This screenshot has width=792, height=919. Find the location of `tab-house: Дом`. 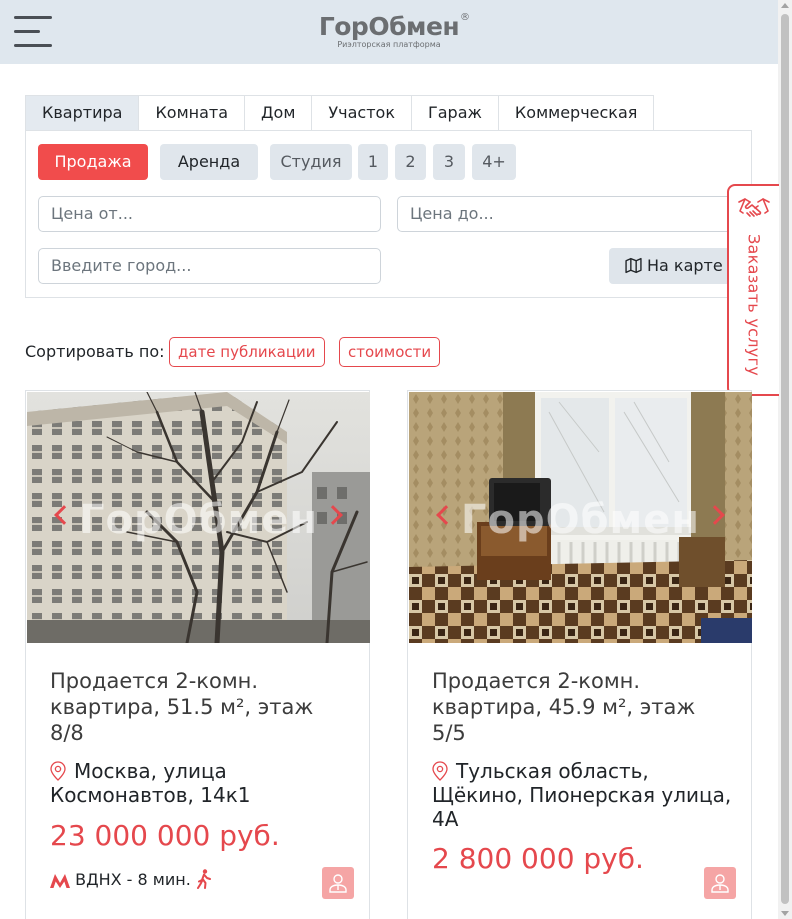

tab-house: Дом is located at coordinates (278, 113).